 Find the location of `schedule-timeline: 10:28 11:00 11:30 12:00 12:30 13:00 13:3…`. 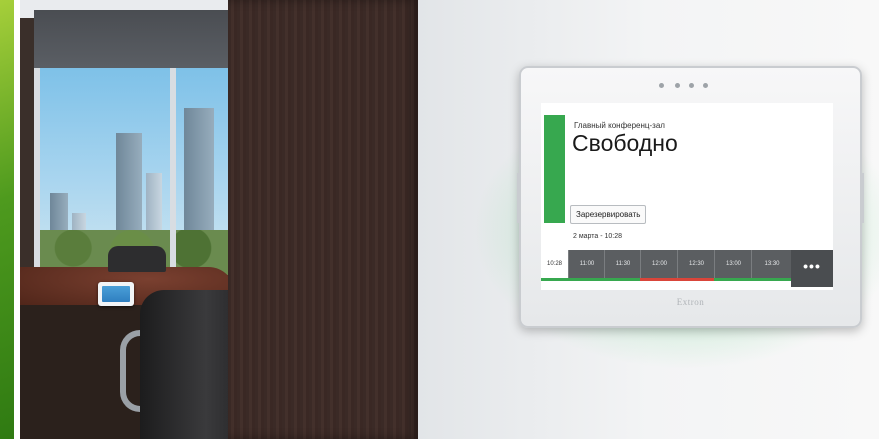

schedule-timeline: 10:28 11:00 11:30 12:00 12:30 13:00 13:3… is located at coordinates (687, 268).